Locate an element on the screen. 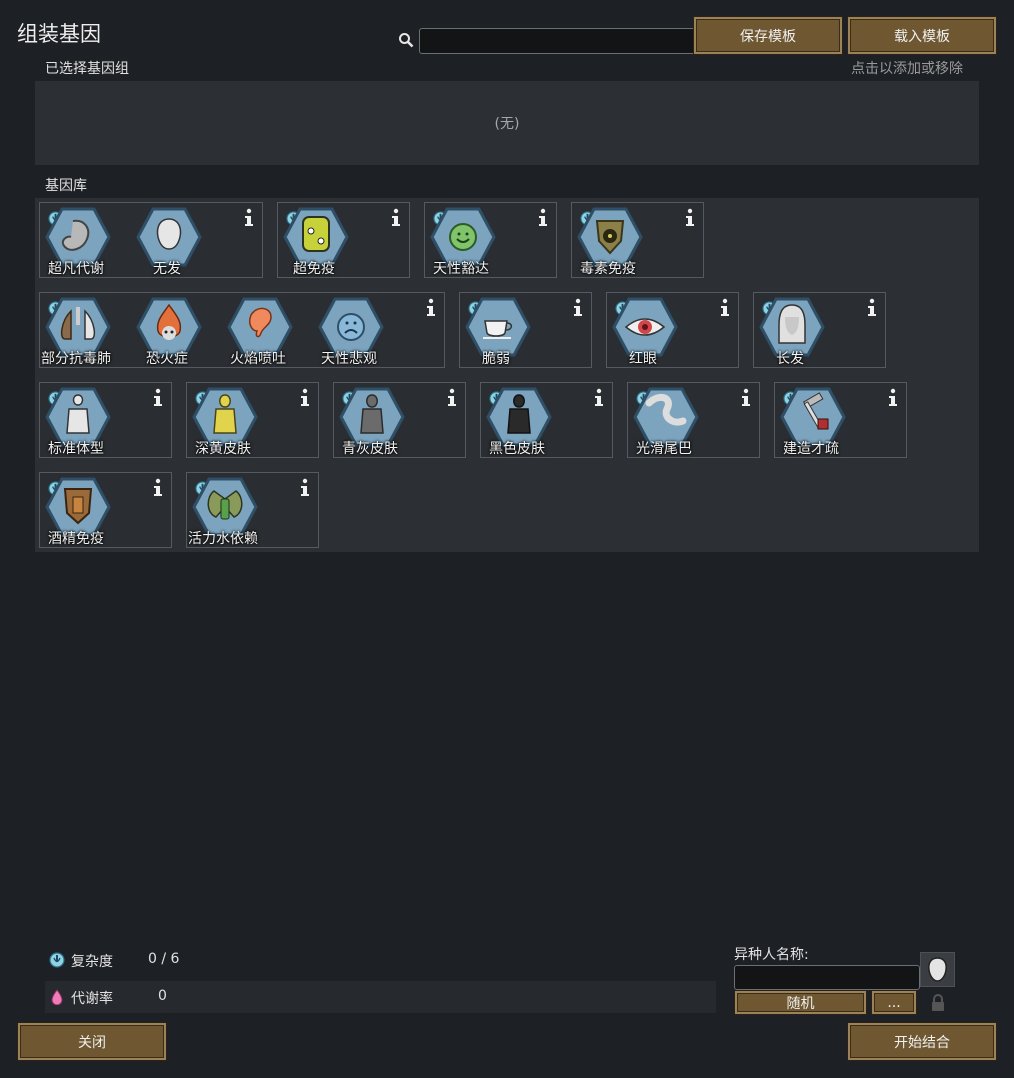  selected-genes-panel: (无) is located at coordinates (507, 123).